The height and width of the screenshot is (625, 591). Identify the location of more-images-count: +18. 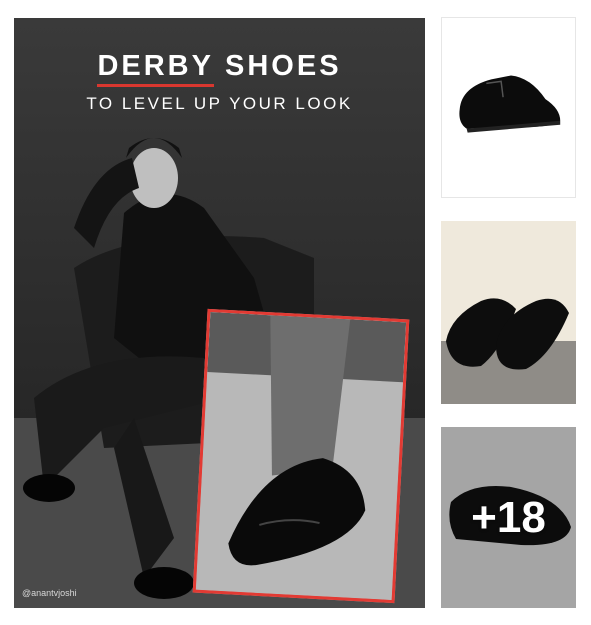
(508, 517).